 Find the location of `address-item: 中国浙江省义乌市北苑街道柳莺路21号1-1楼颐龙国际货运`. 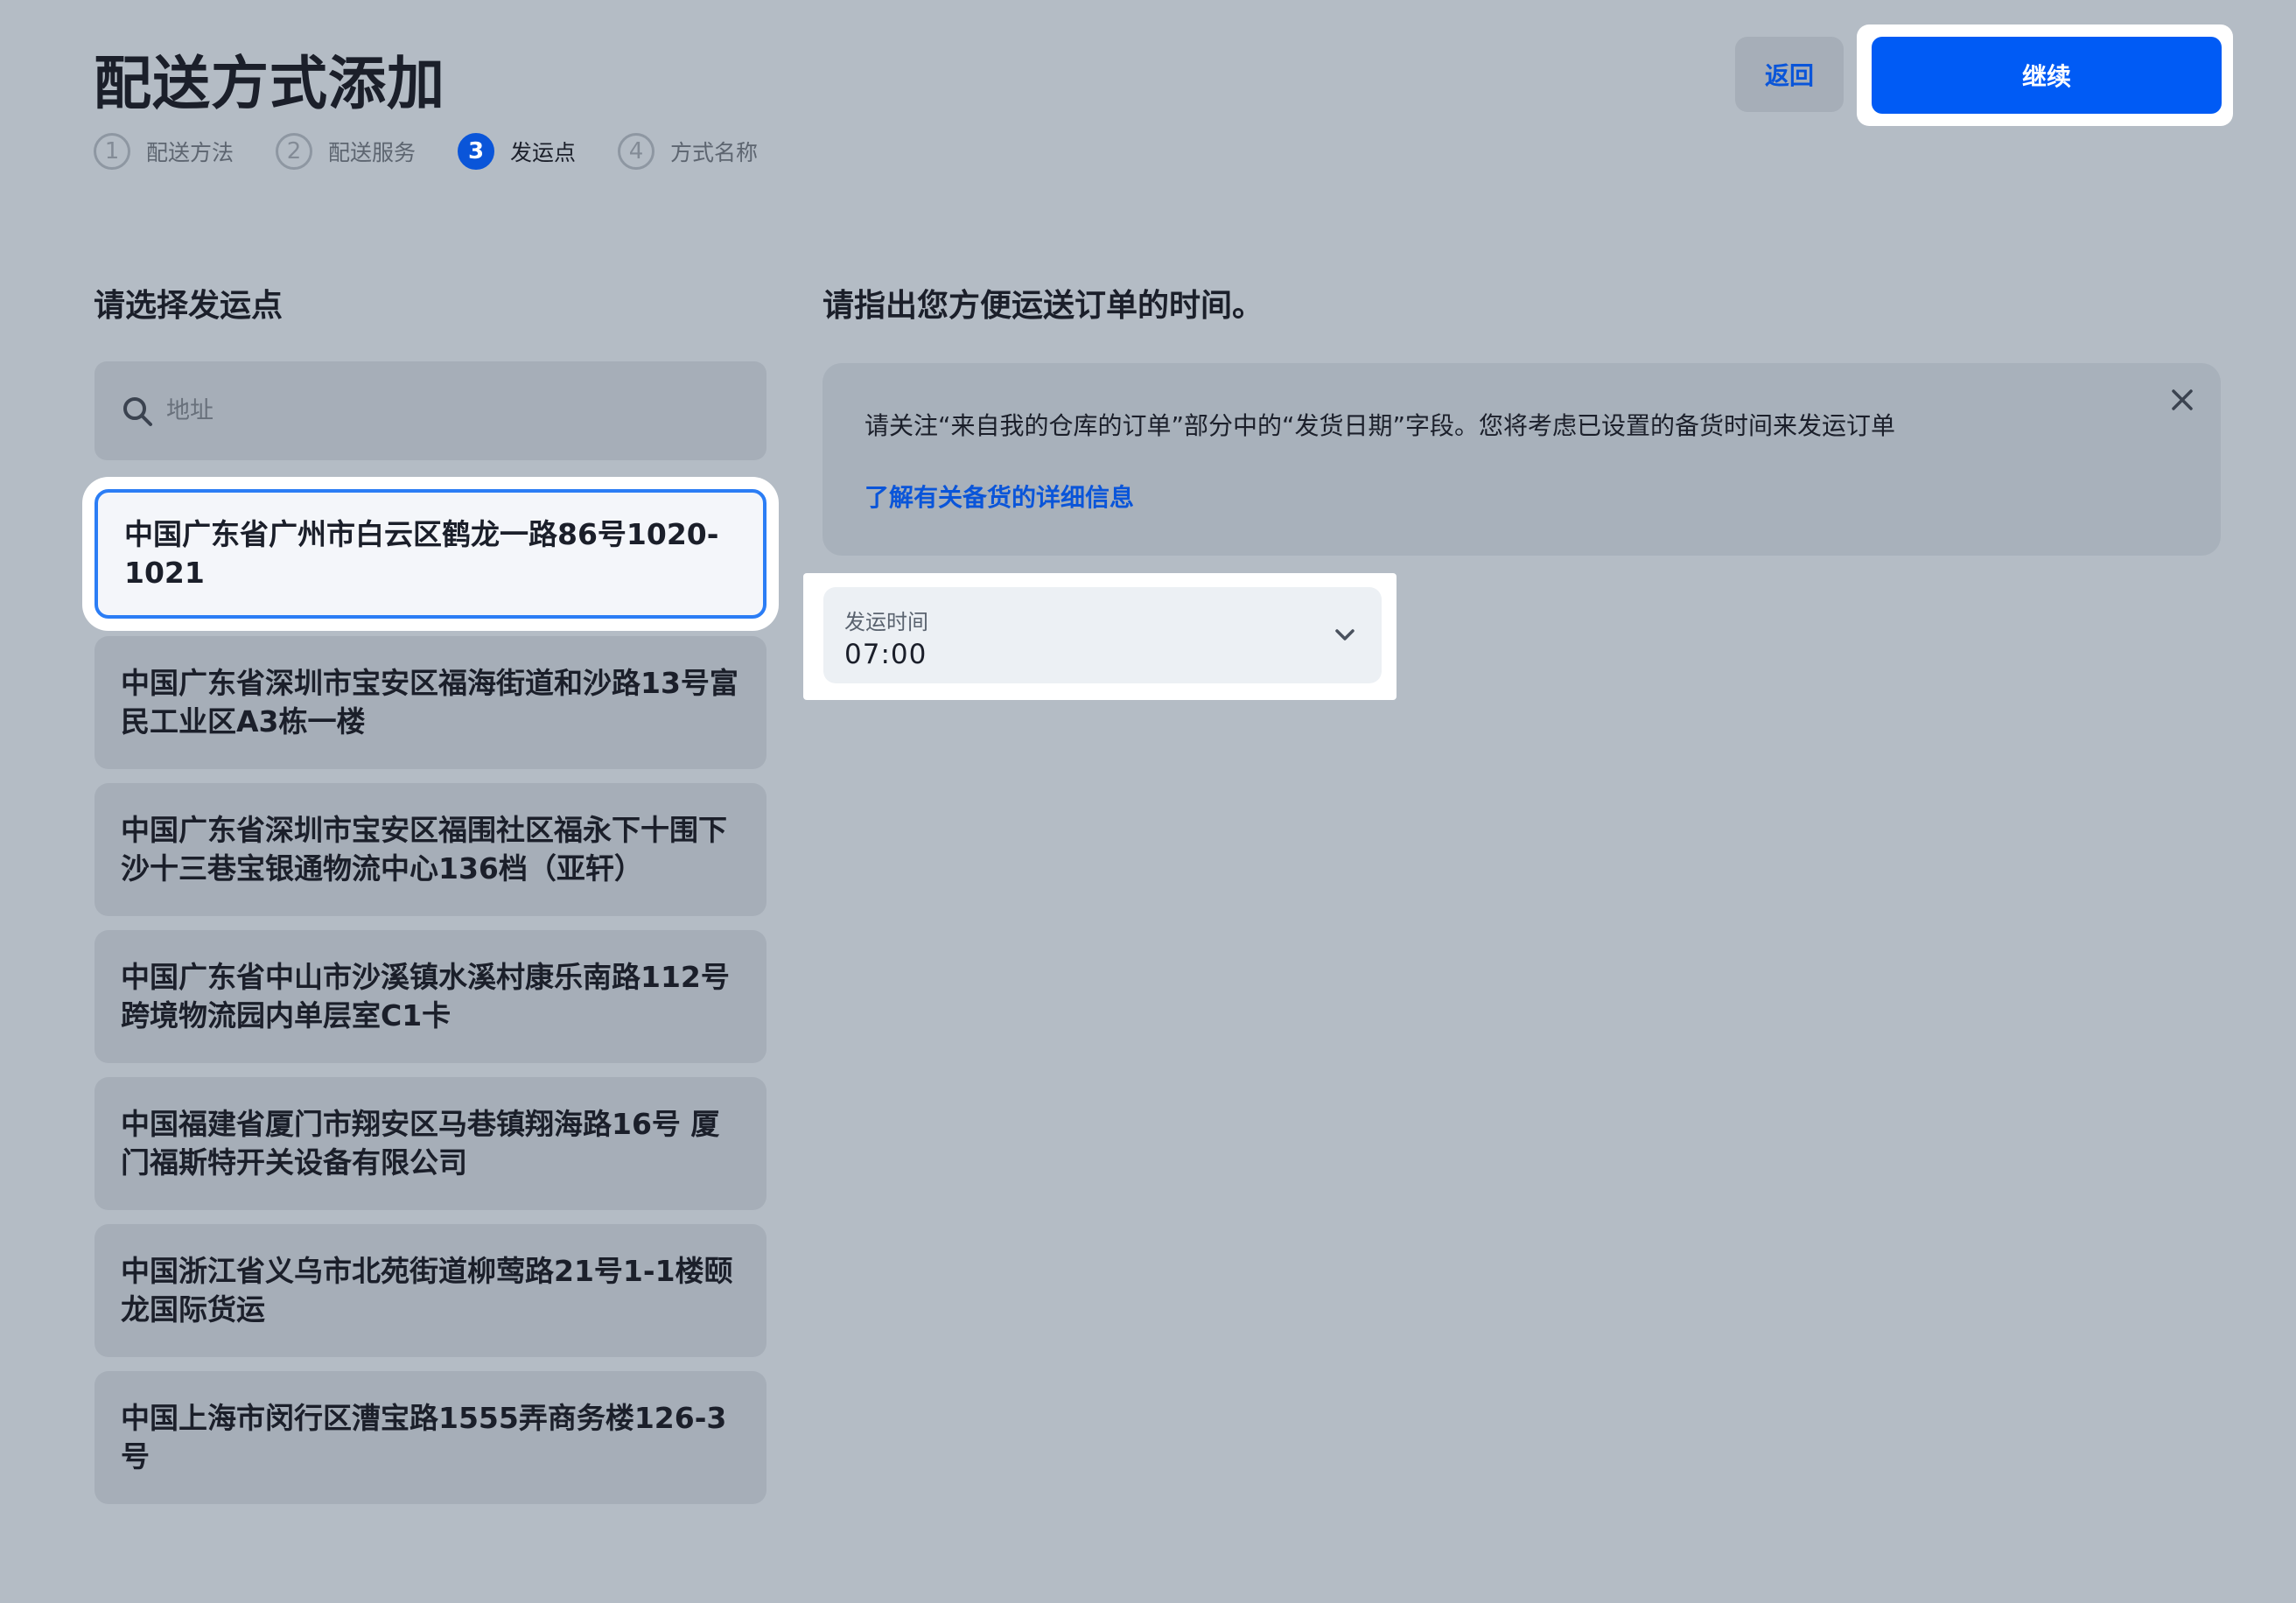

address-item: 中国浙江省义乌市北苑街道柳莺路21号1-1楼颐龙国际货运 is located at coordinates (430, 1290).